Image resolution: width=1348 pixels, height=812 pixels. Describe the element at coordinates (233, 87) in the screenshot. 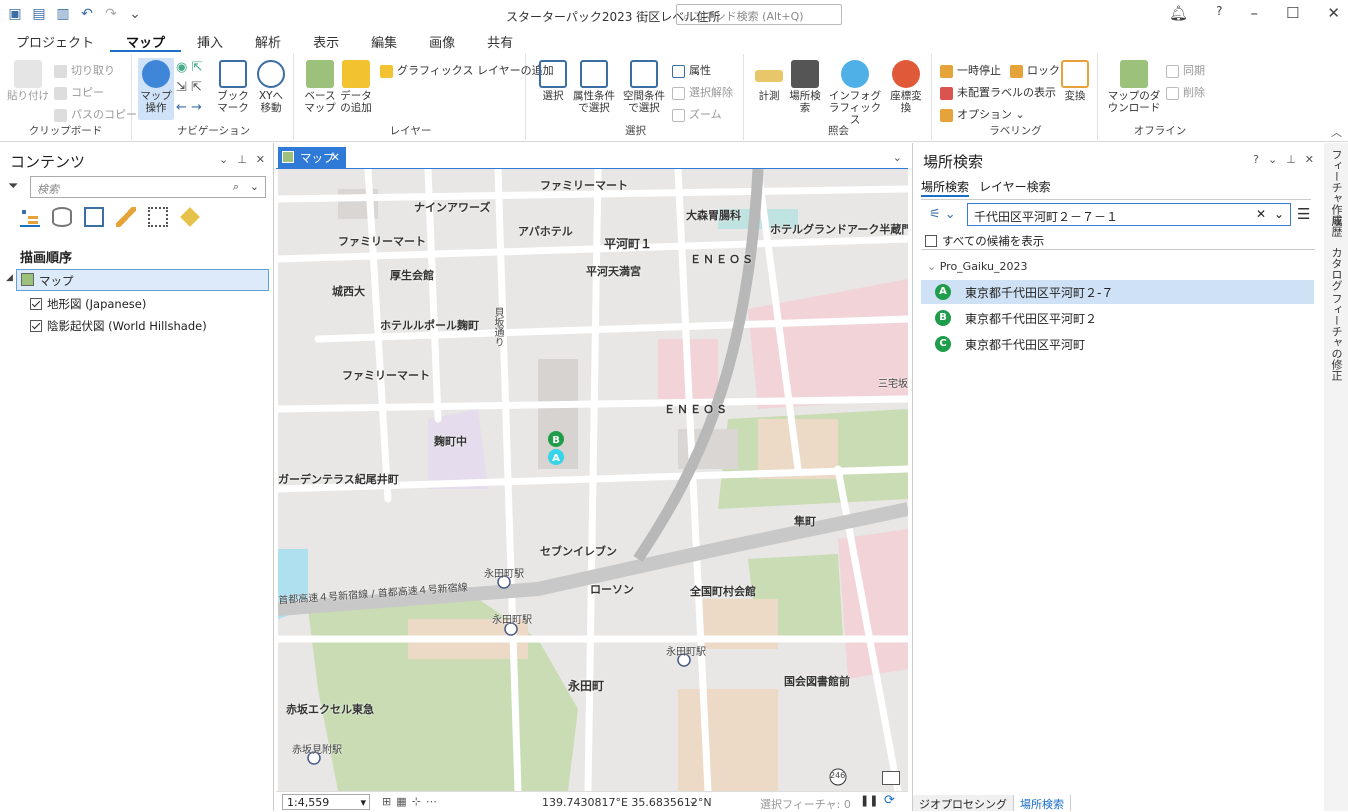

I see `bookmarks-button: ブックマーク` at that location.